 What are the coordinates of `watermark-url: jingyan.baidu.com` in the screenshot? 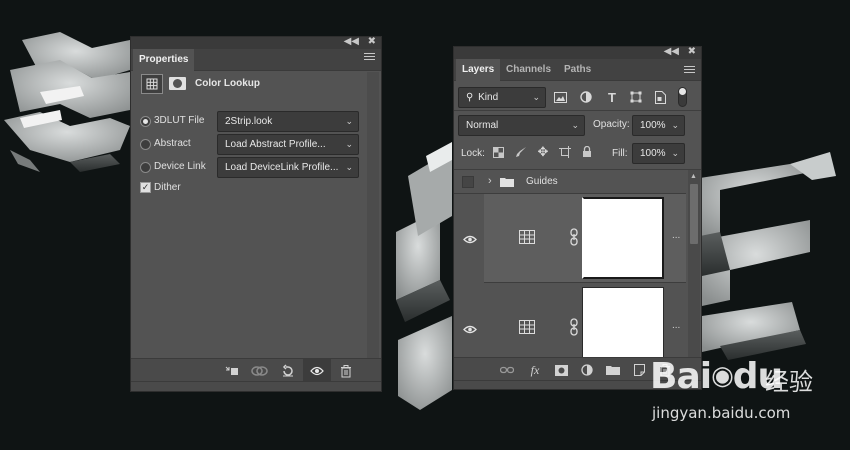 It's located at (721, 413).